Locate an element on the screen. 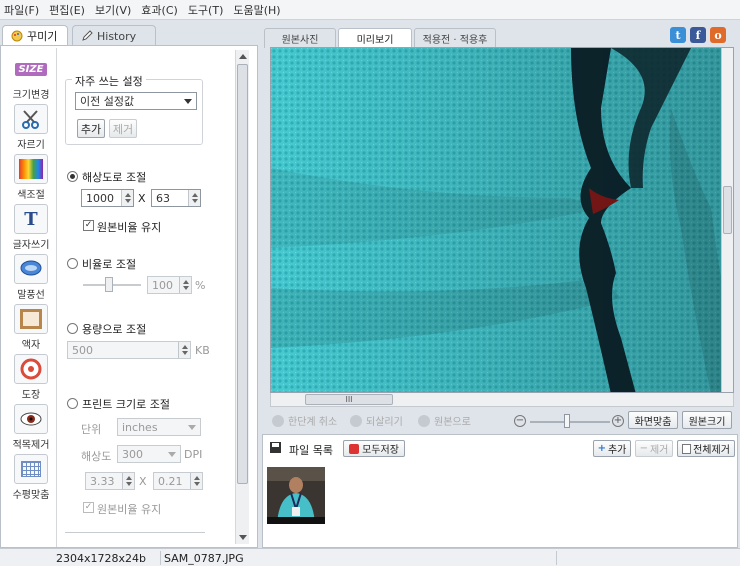 The image size is (740, 566). download-icon is located at coordinates (354, 448).